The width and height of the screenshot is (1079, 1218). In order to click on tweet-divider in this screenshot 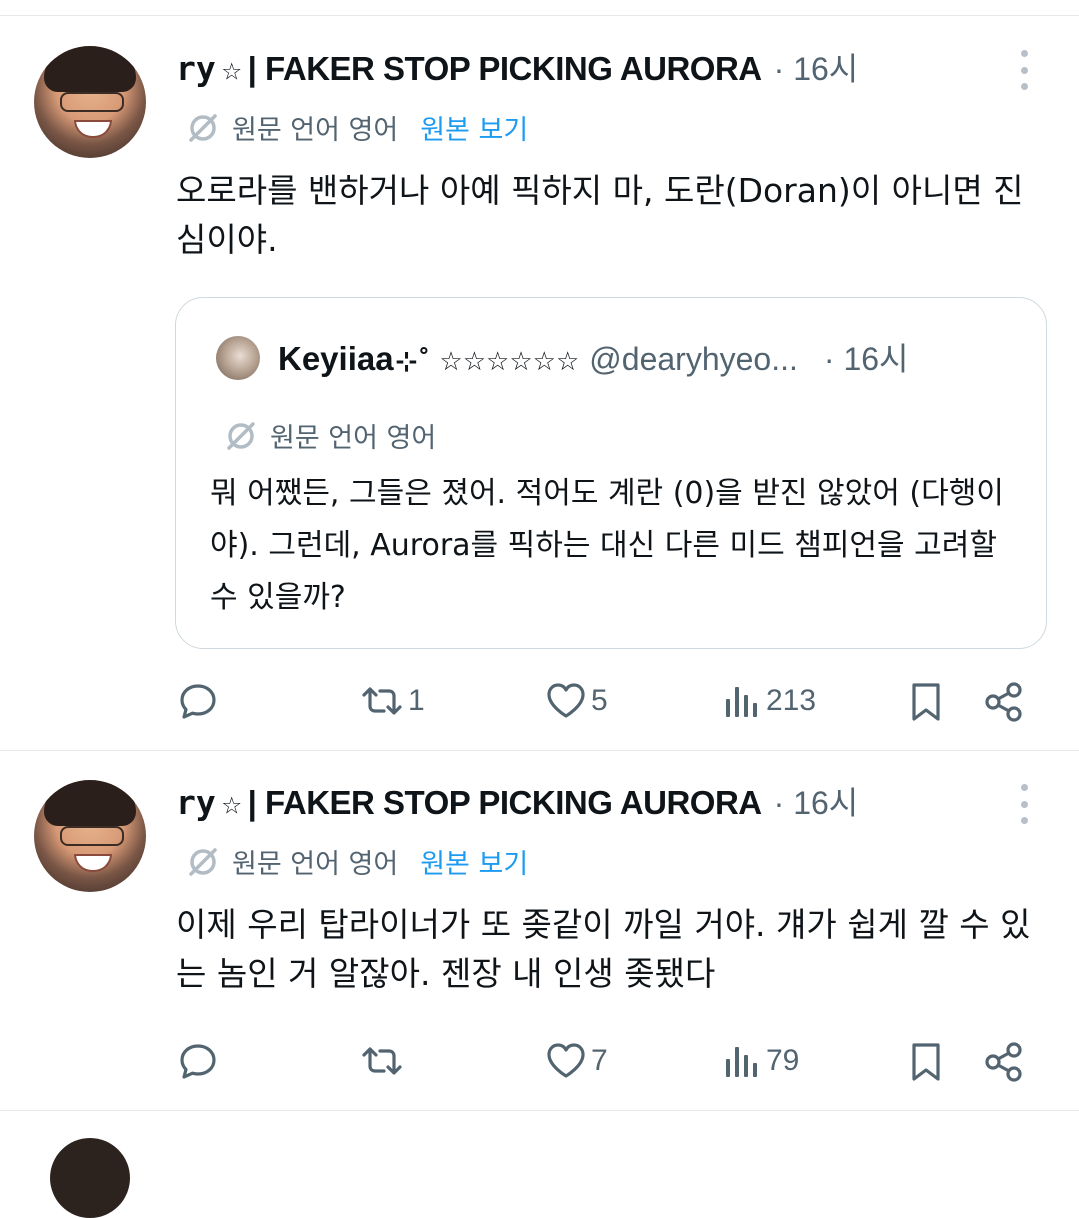, I will do `click(539, 1110)`.